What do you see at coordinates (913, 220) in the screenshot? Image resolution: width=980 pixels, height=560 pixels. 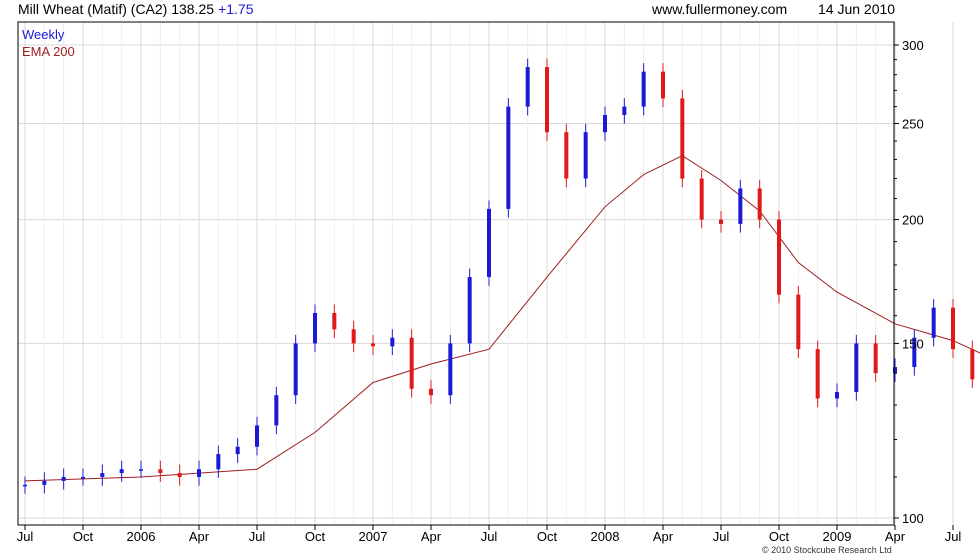 I see `y-tick-label: 200` at bounding box center [913, 220].